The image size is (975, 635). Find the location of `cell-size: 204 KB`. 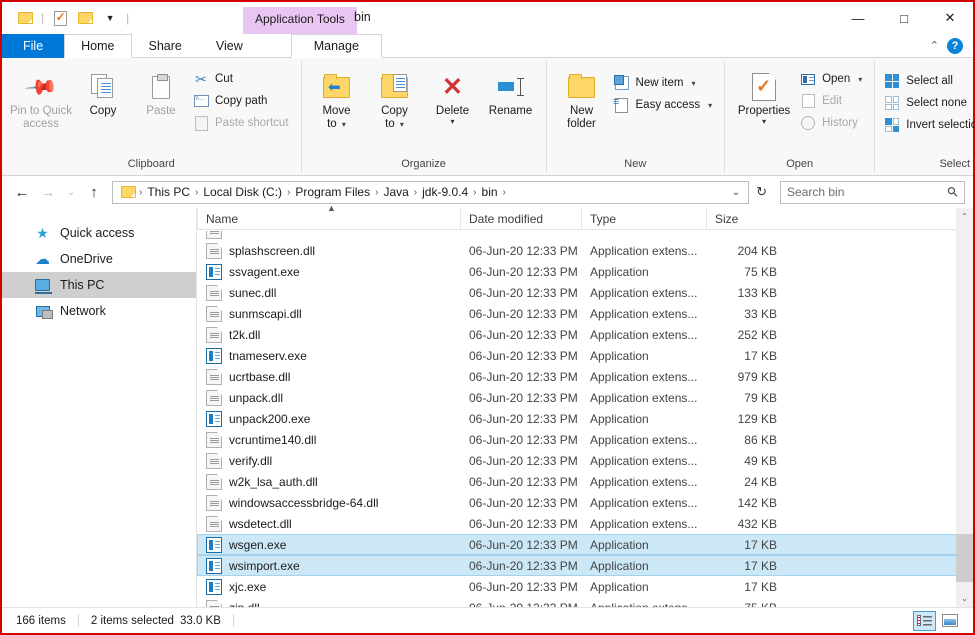

cell-size: 204 KB is located at coordinates (757, 250).